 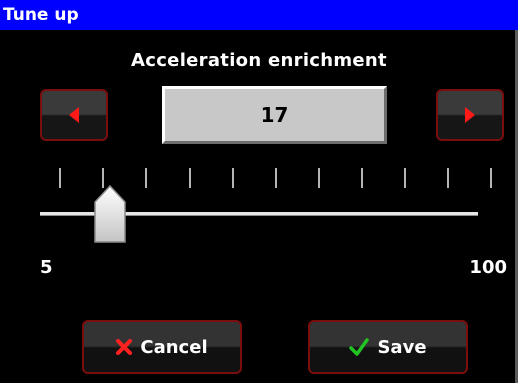 I want to click on x-mark-icon, so click(x=124, y=347).